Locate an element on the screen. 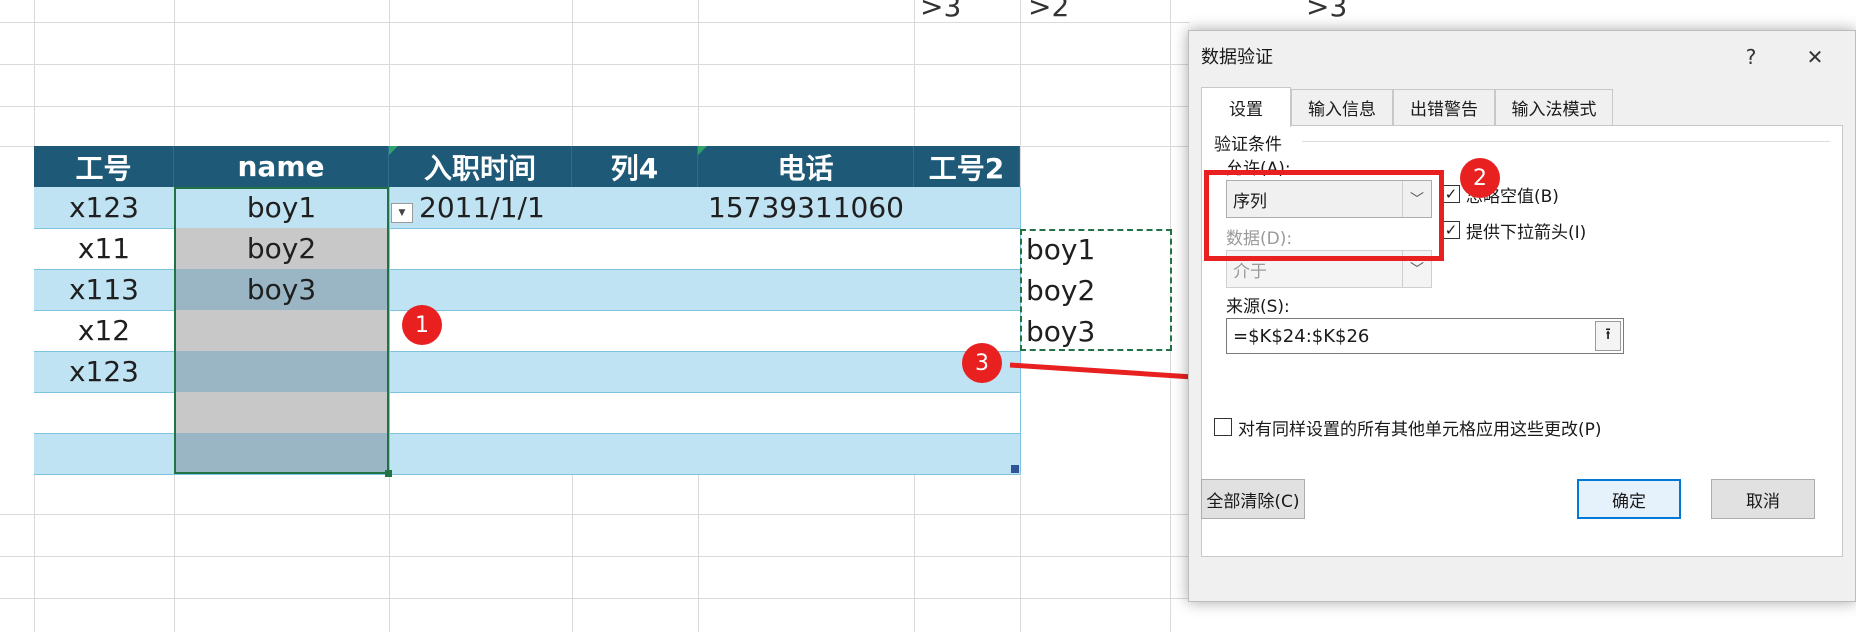 The image size is (1856, 632). header-cell: 电话 is located at coordinates (806, 166).